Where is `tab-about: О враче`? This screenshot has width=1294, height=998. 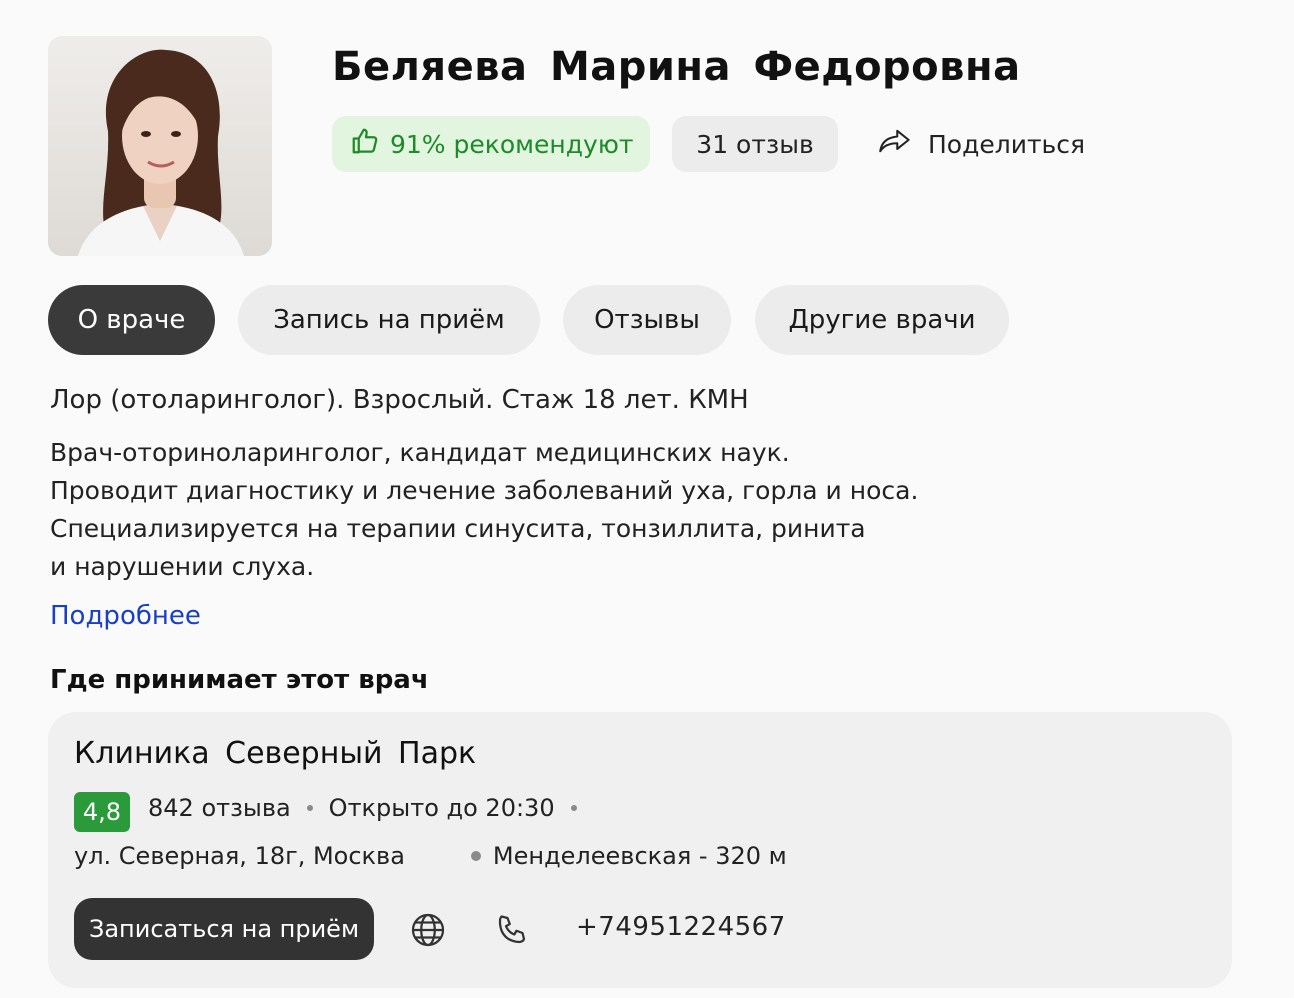
tab-about: О враче is located at coordinates (131, 320).